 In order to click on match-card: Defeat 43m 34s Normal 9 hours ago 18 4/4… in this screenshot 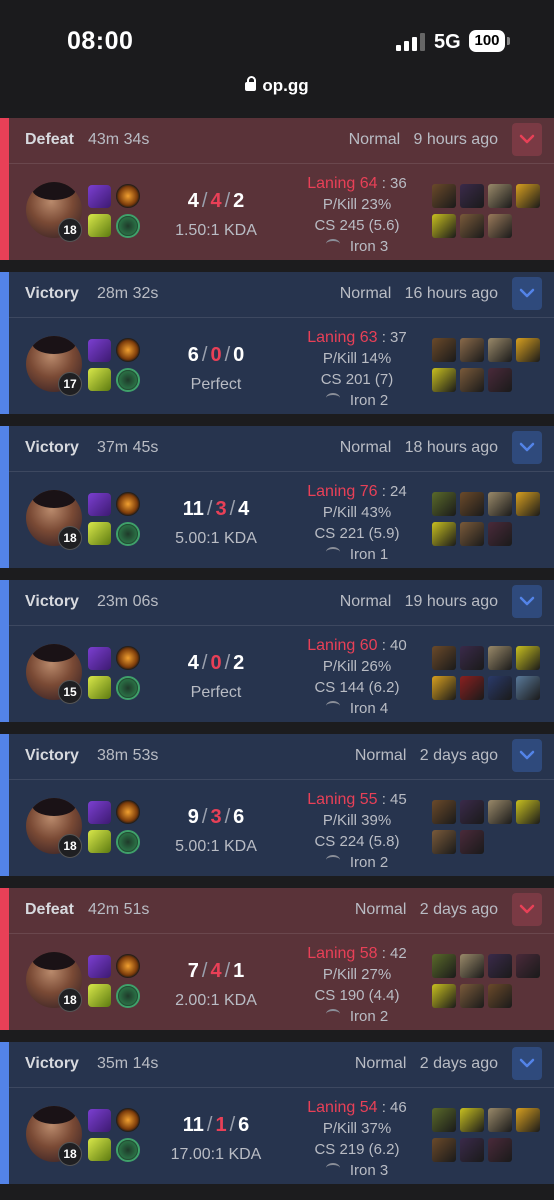, I will do `click(277, 189)`.